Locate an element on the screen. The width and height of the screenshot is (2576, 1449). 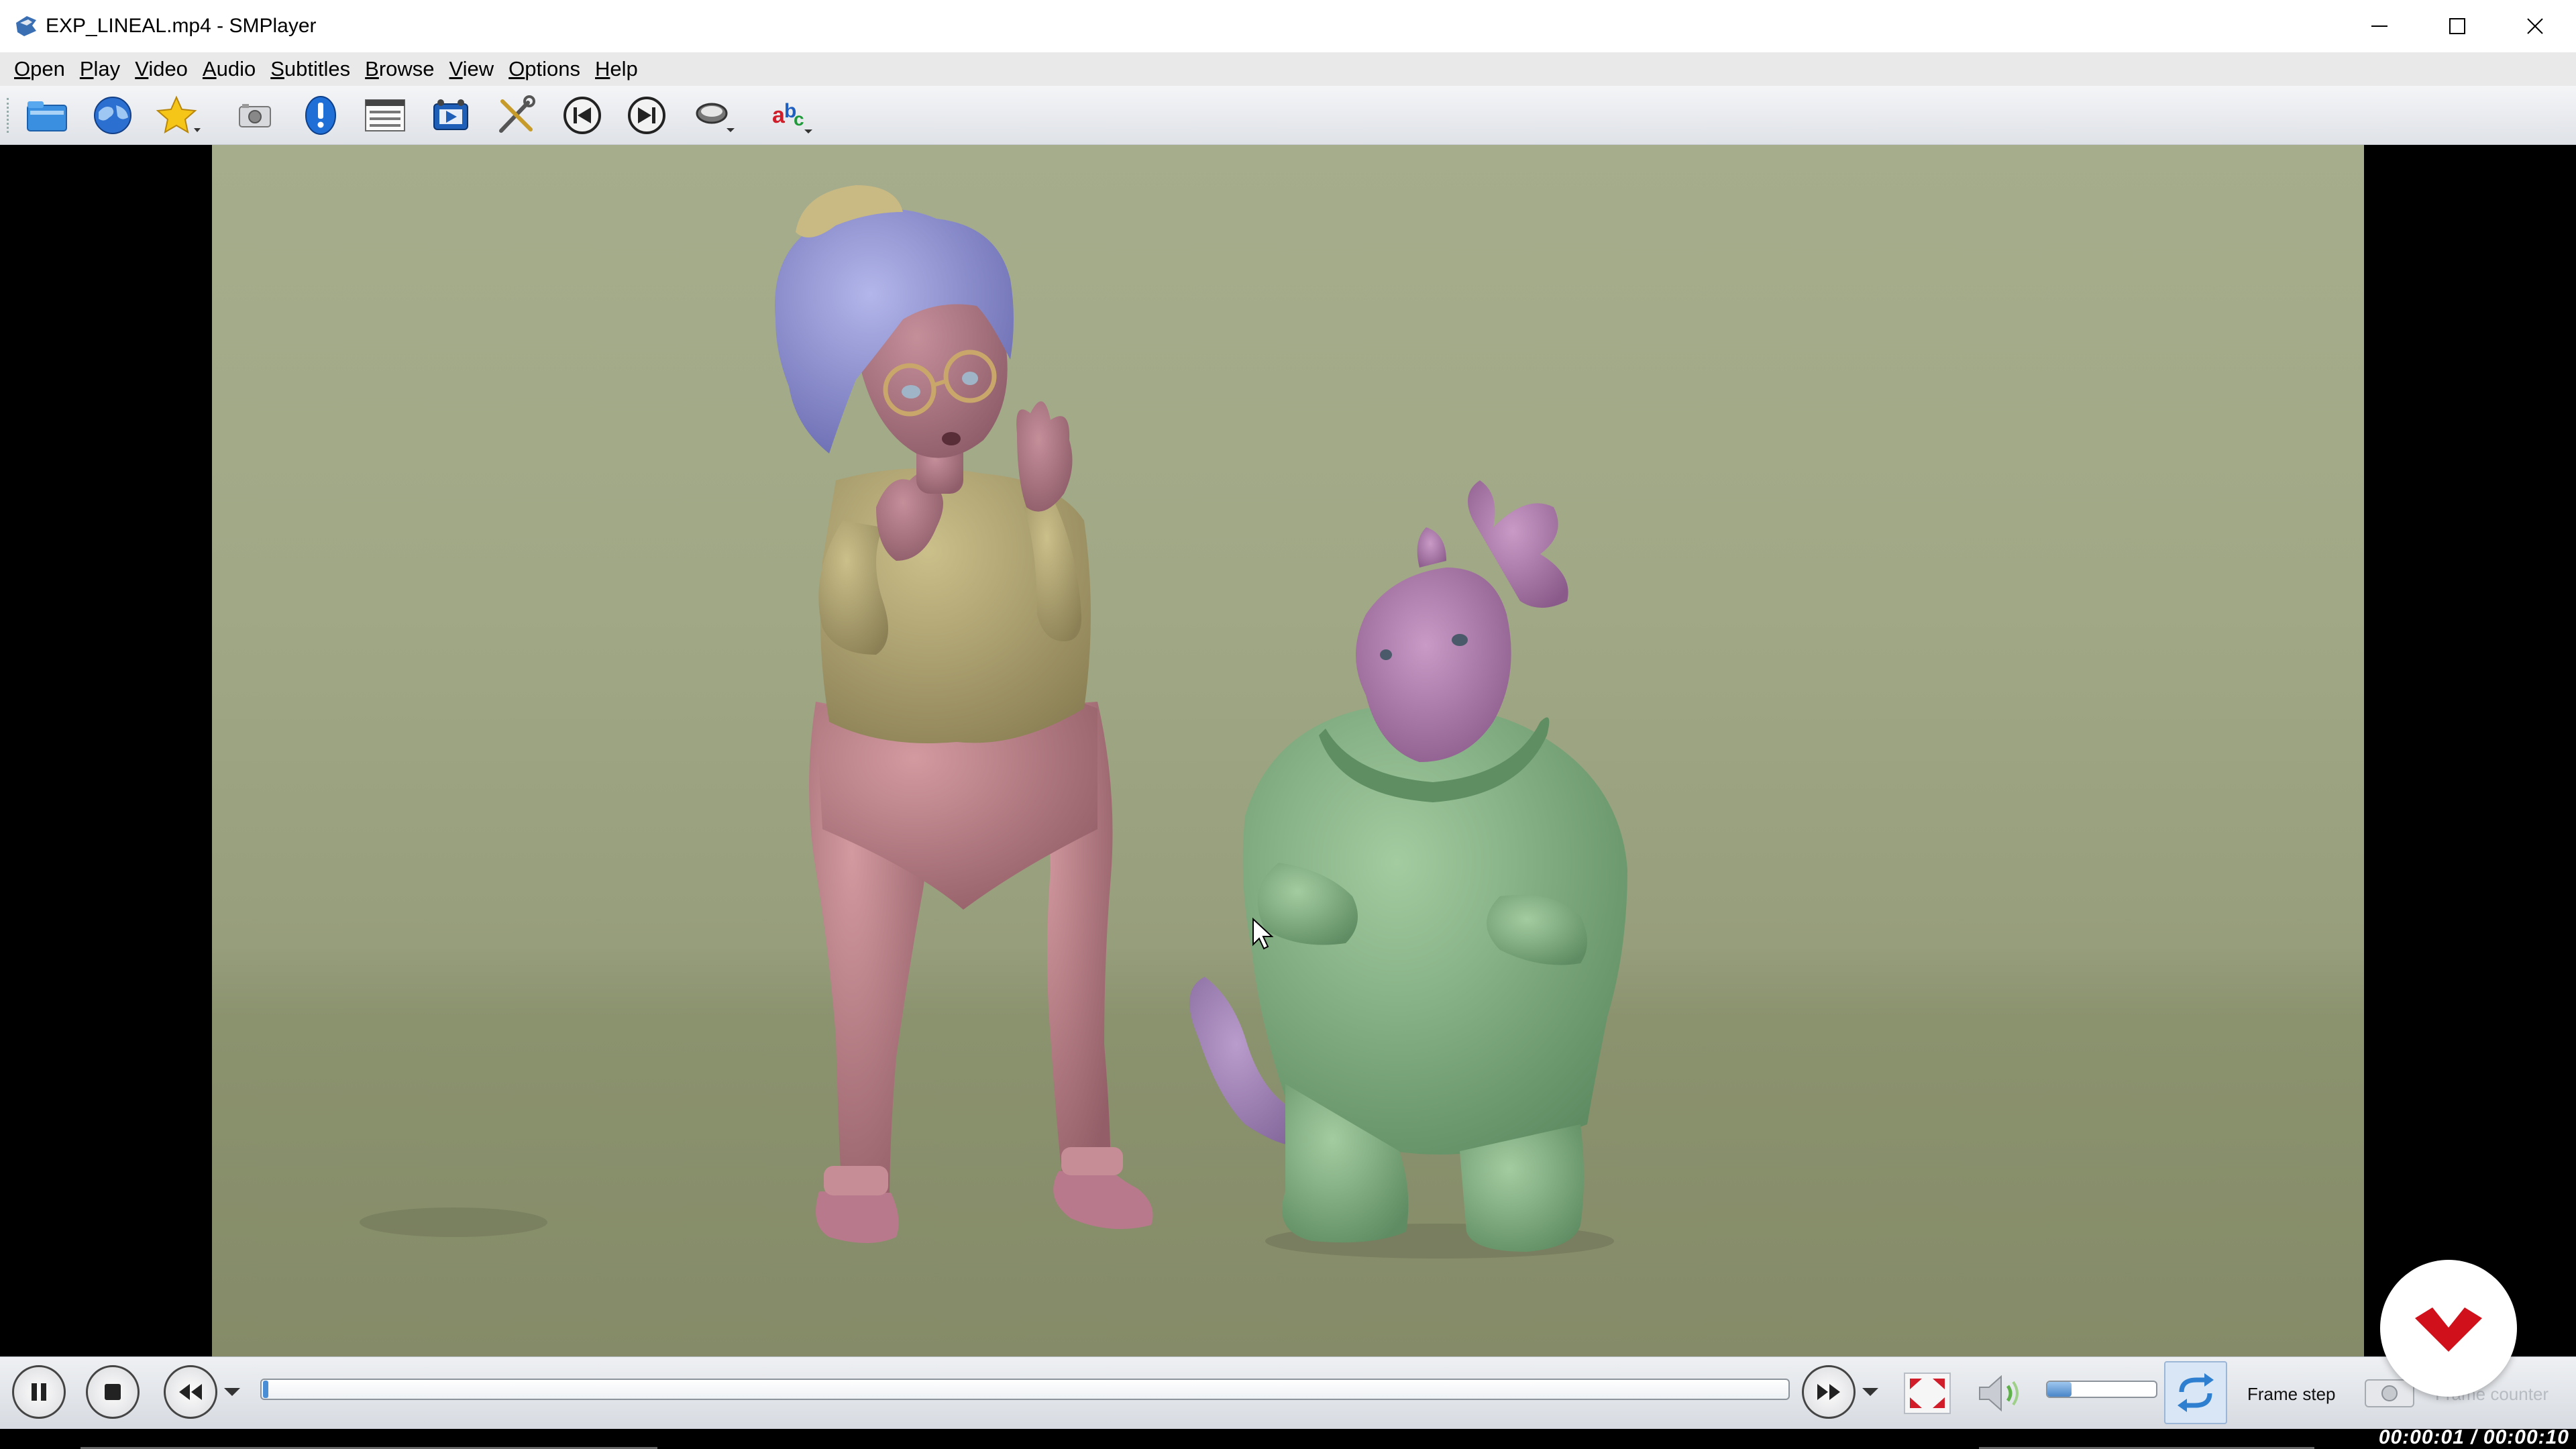
playlist-button is located at coordinates (385, 115).